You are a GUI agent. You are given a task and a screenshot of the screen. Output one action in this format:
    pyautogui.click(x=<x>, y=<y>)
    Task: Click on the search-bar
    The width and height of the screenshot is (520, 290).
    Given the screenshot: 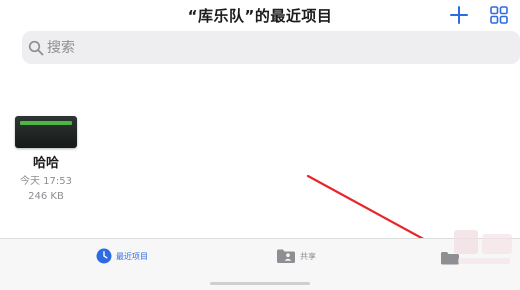 What is the action you would take?
    pyautogui.click(x=271, y=47)
    